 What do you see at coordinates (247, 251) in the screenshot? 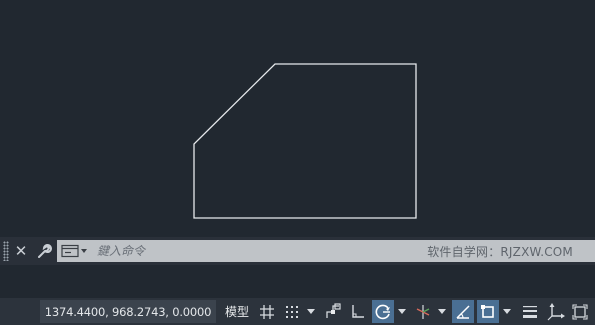
I see `command-input` at bounding box center [247, 251].